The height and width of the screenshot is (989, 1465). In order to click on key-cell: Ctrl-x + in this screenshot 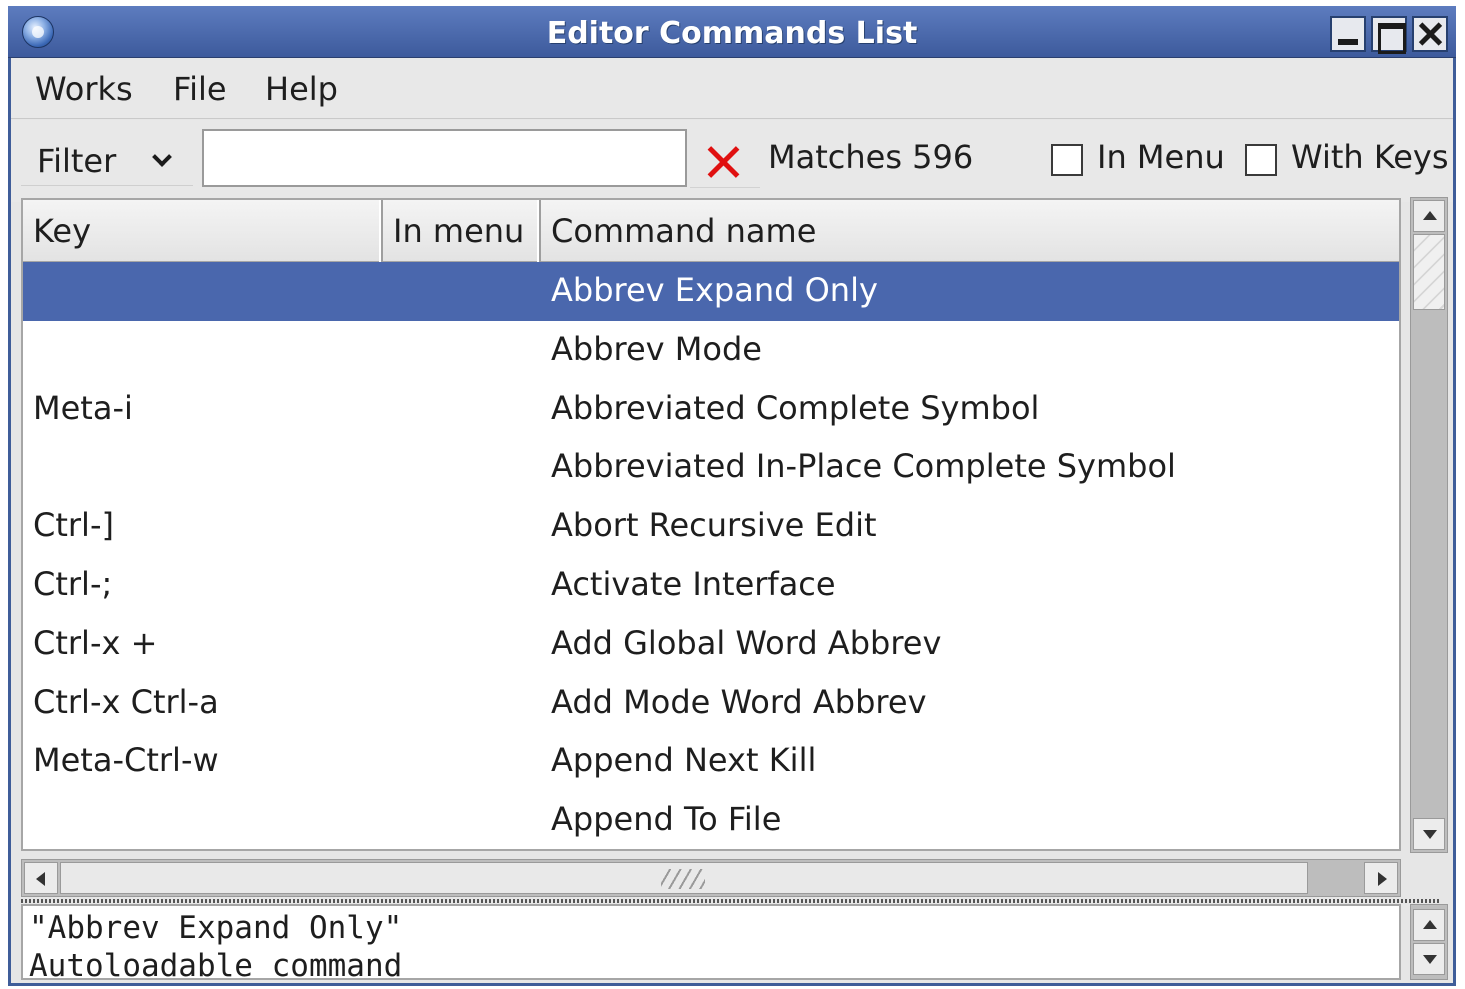, I will do `click(95, 642)`.